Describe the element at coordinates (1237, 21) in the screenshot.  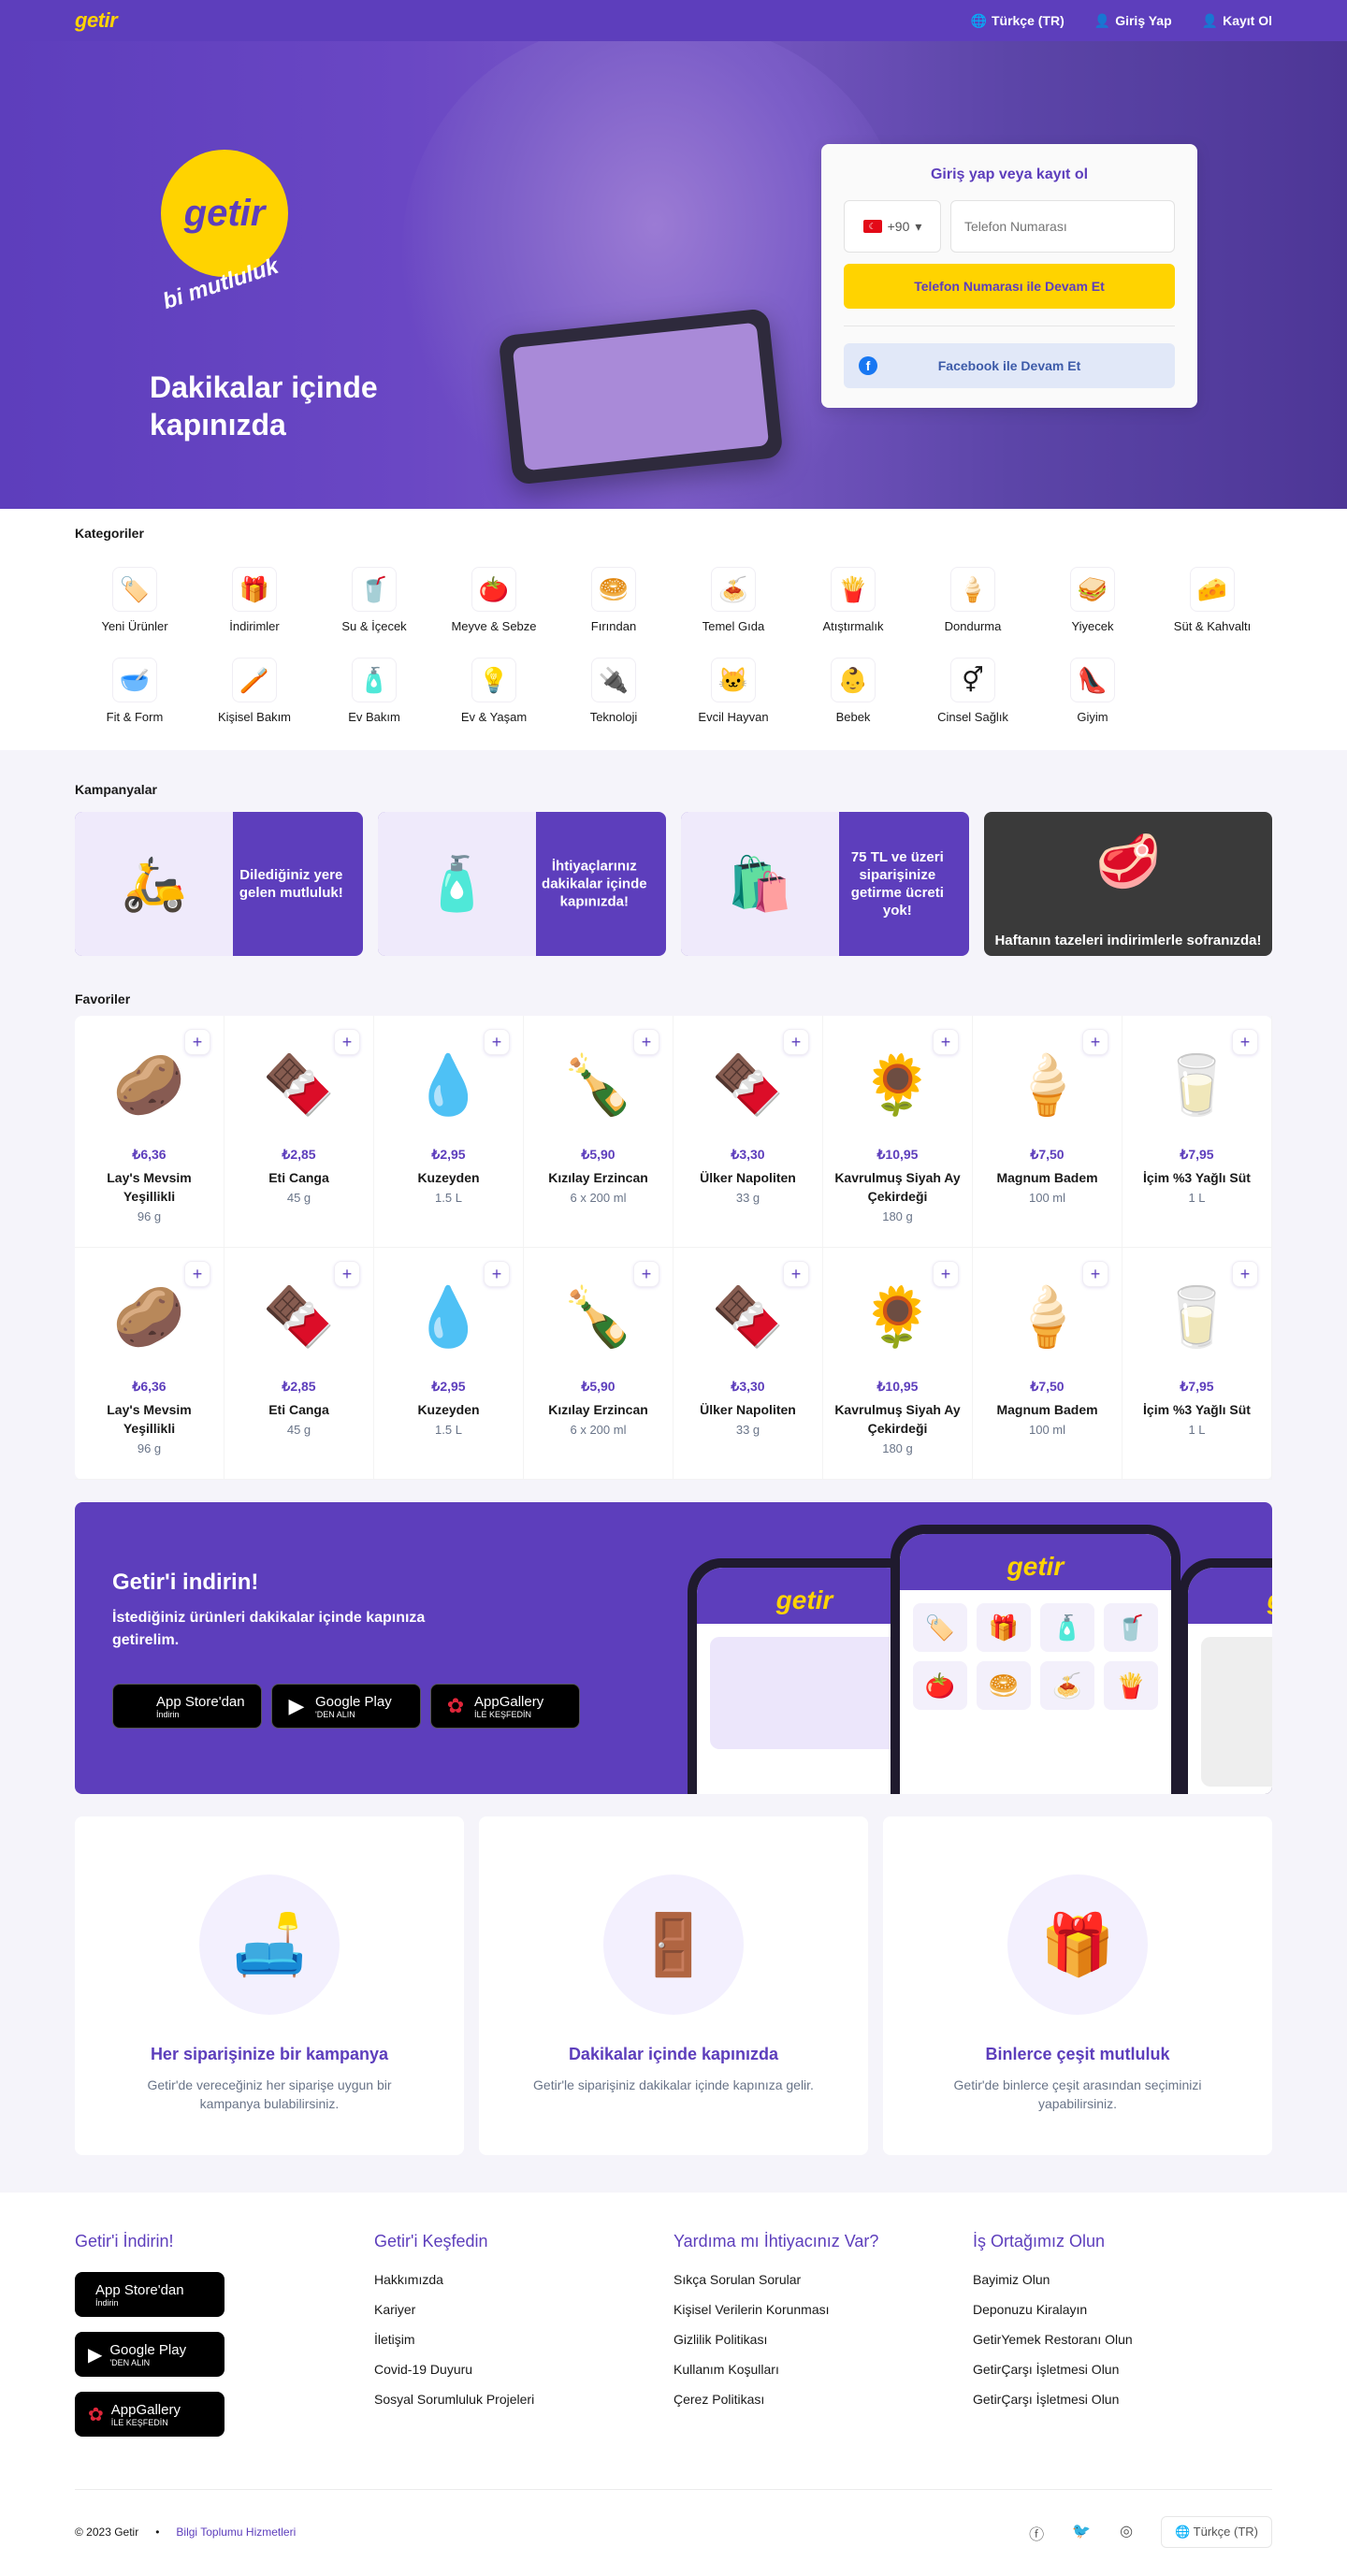
I see `register-link: 👤 Kayıt Ol` at that location.